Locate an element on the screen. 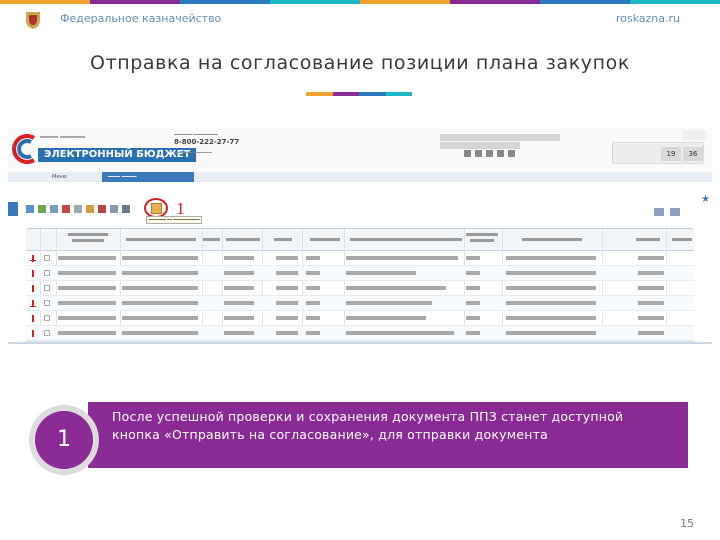 The height and width of the screenshot is (540, 720). copy-icon is located at coordinates (78, 209).